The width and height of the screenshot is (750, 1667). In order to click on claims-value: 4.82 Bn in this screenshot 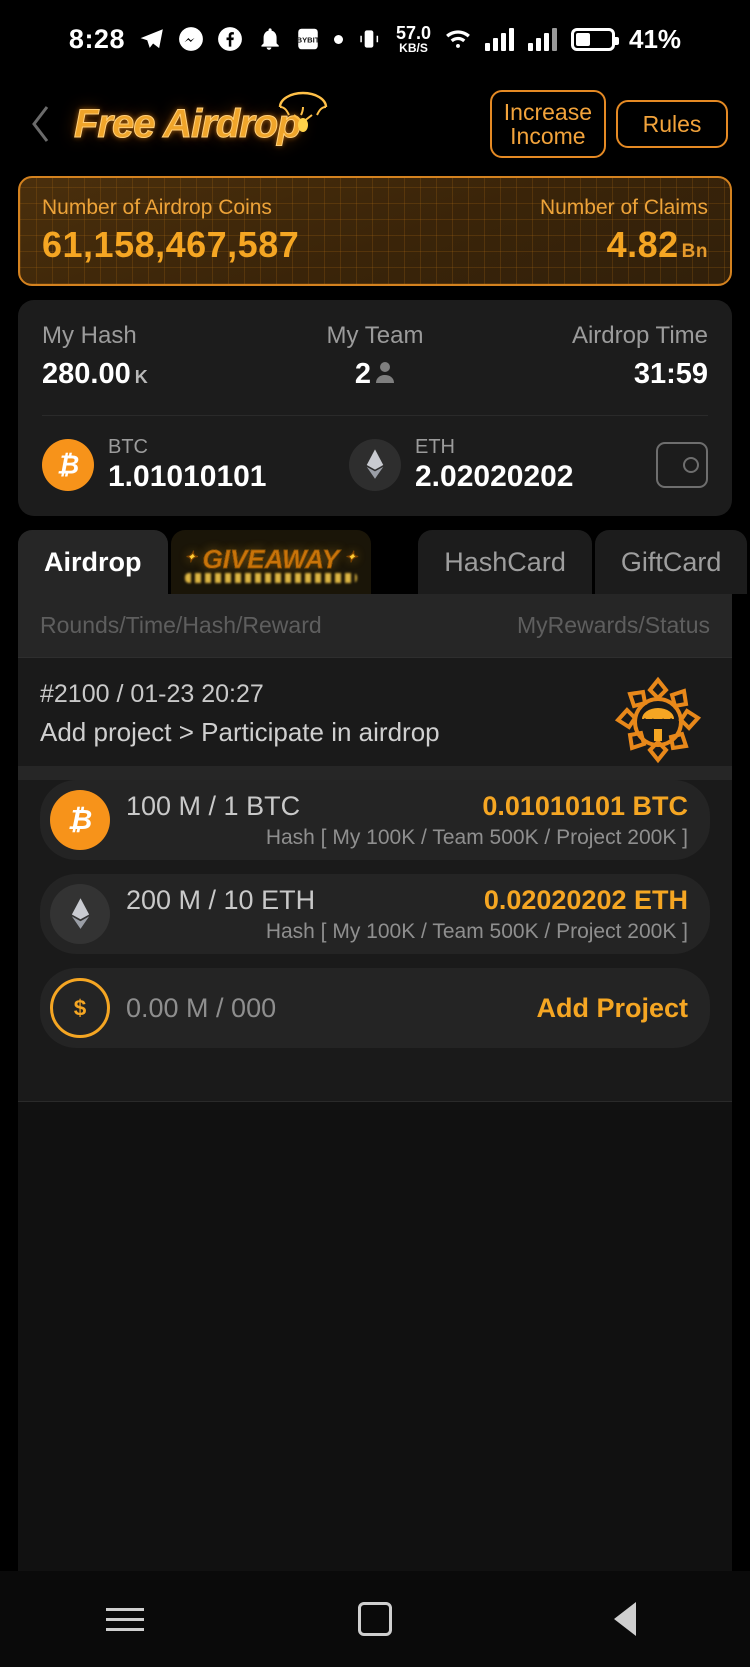, I will do `click(657, 245)`.